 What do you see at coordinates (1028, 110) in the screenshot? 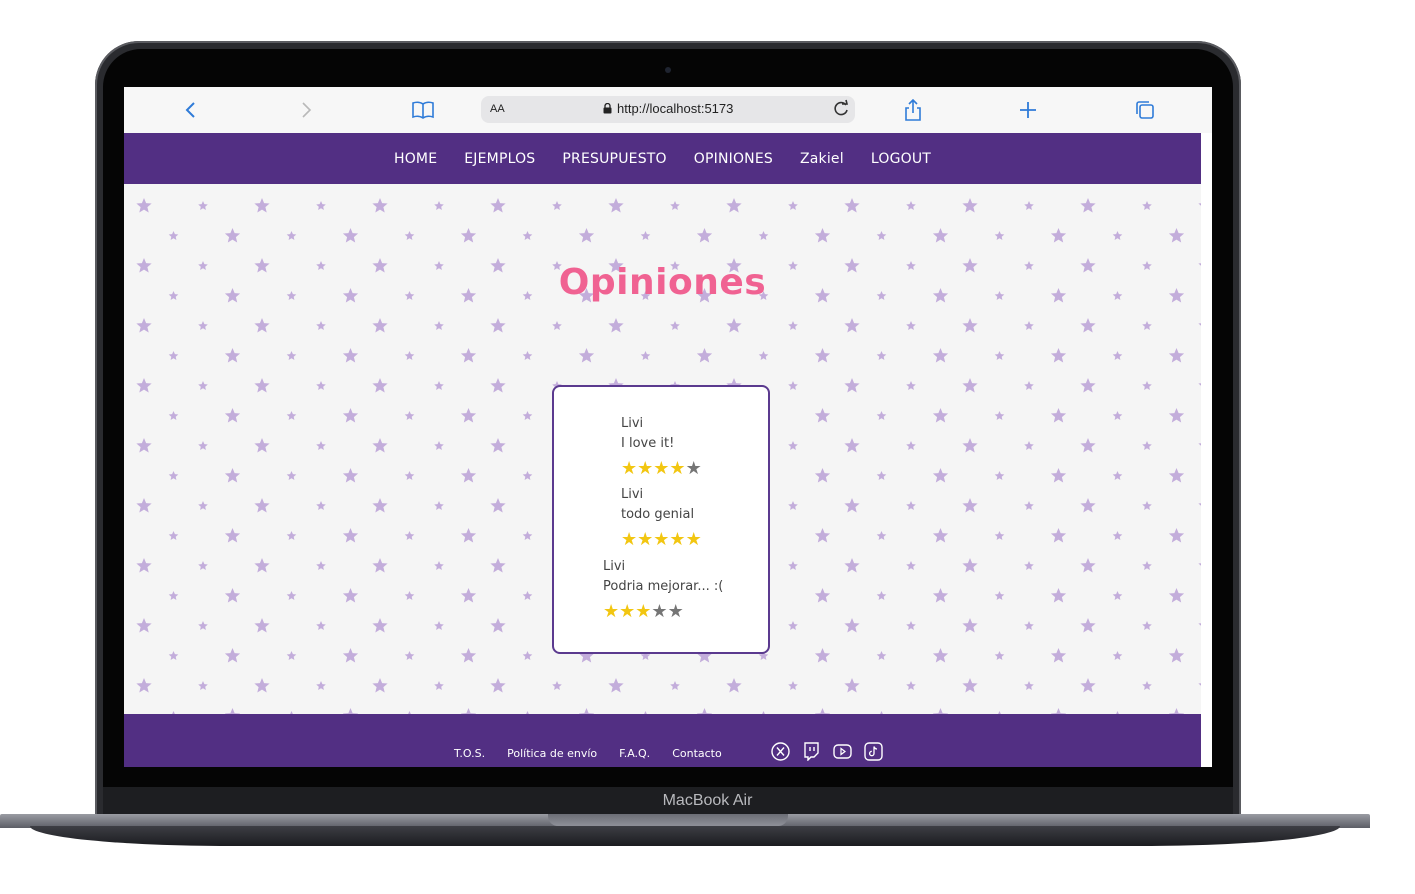
I see `new-tab-button` at bounding box center [1028, 110].